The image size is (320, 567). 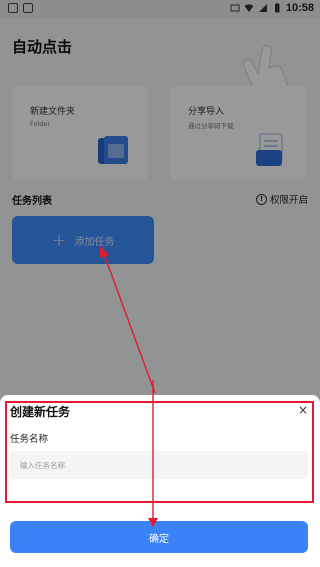 What do you see at coordinates (159, 465) in the screenshot?
I see `task-name-input` at bounding box center [159, 465].